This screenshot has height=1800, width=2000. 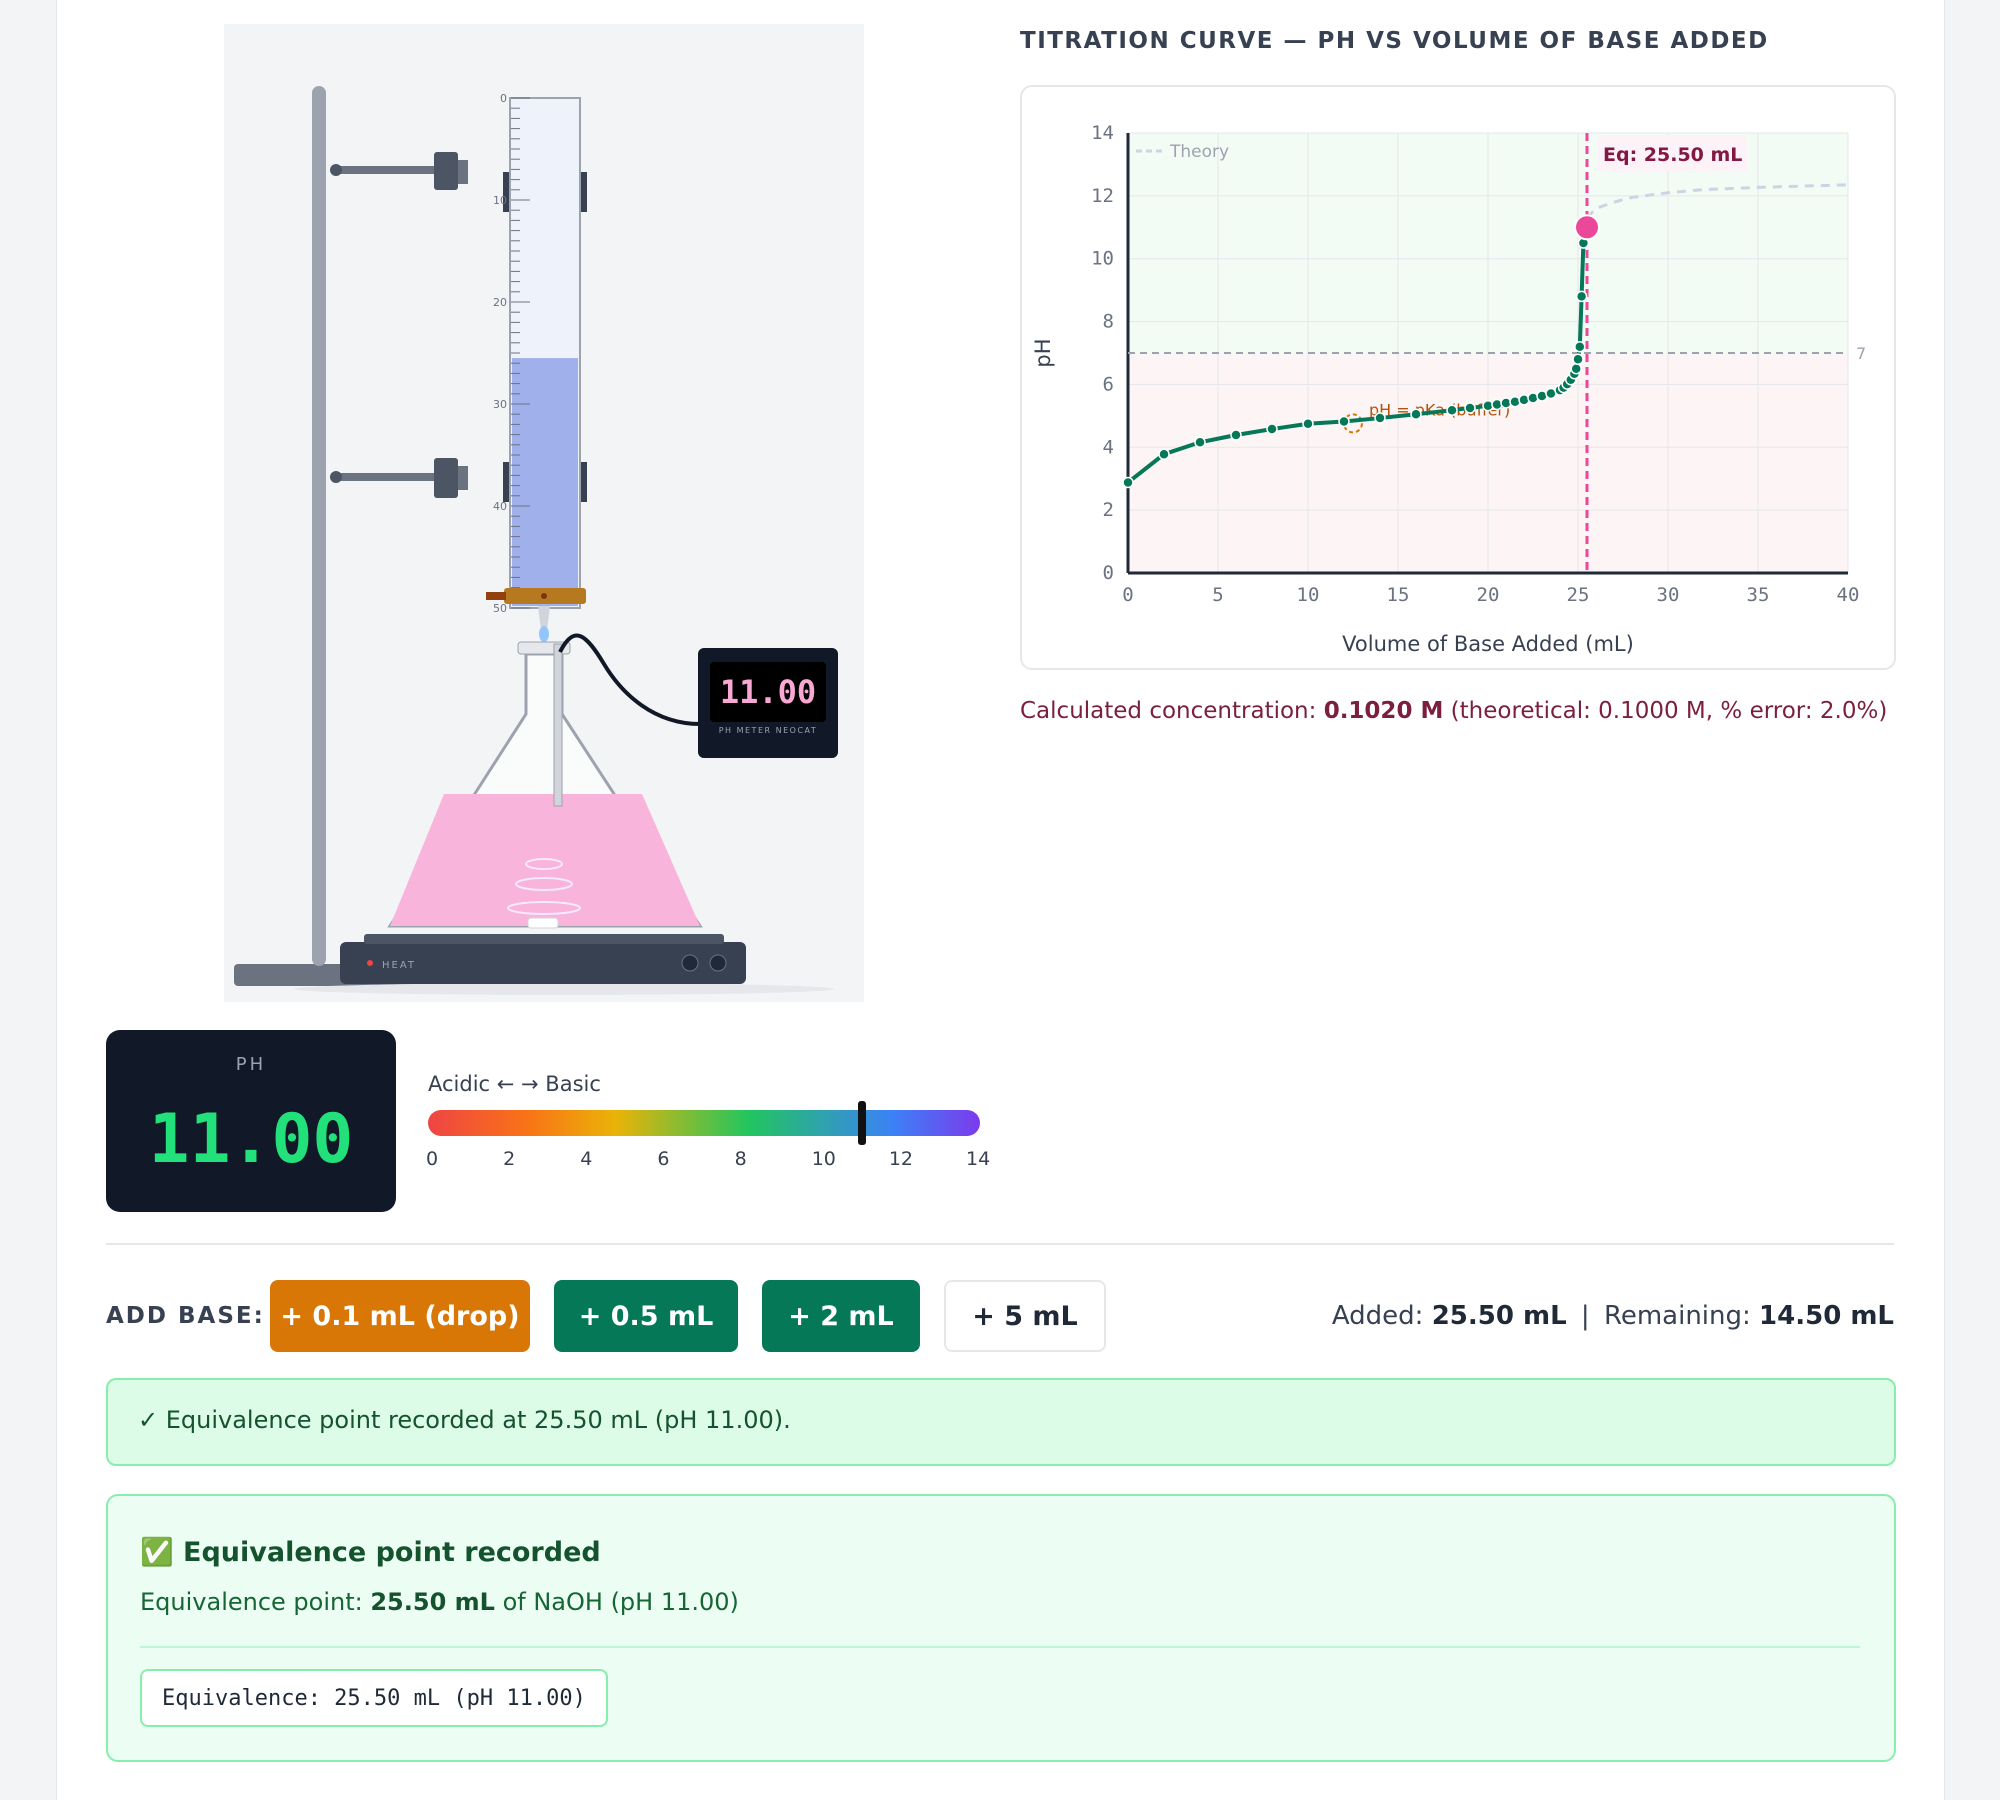 What do you see at coordinates (399, 171) in the screenshot?
I see `upper-clamp` at bounding box center [399, 171].